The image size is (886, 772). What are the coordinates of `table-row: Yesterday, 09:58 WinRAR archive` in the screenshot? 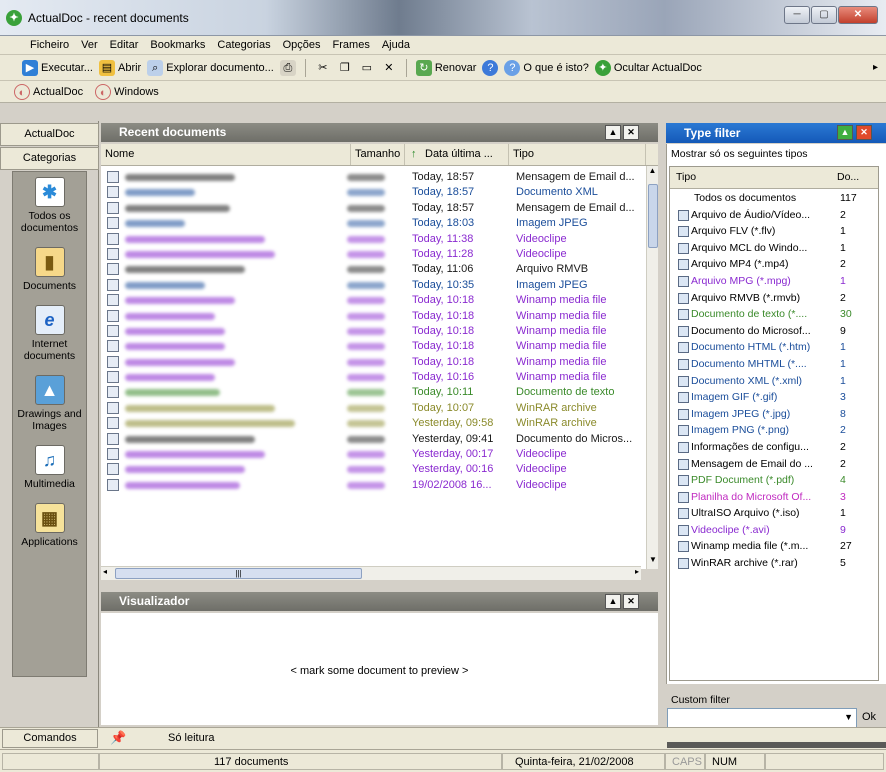 It's located at (376, 423).